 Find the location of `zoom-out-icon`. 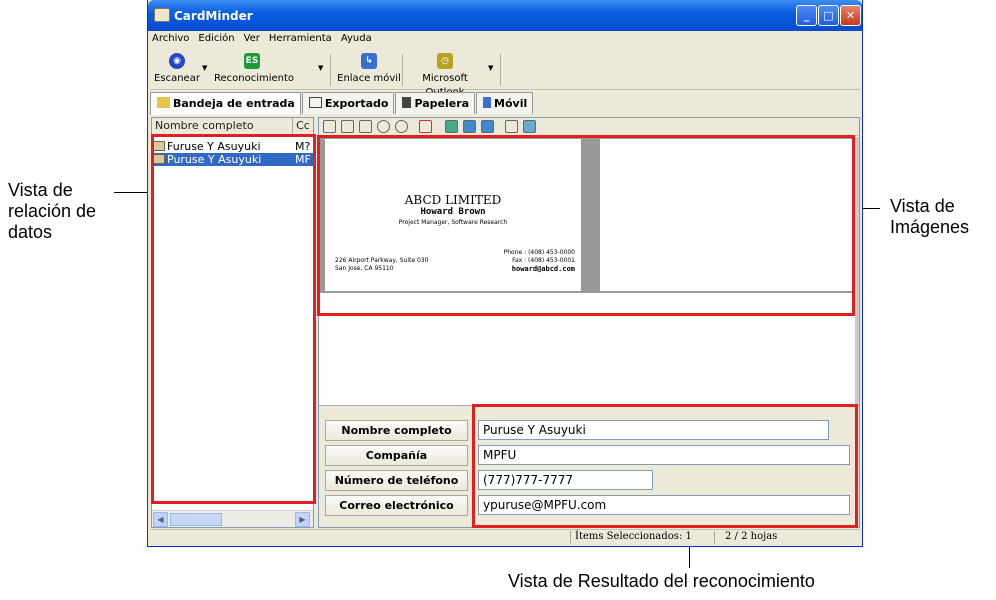

zoom-out-icon is located at coordinates (401, 126).